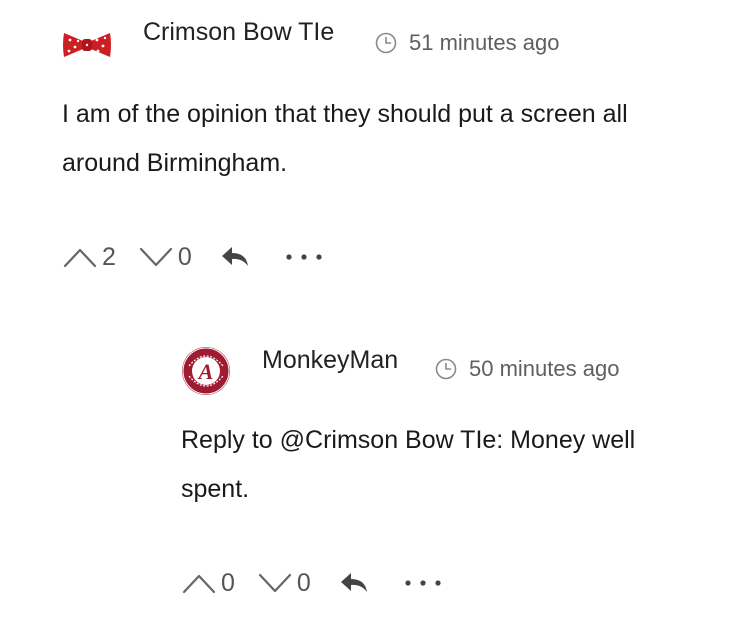 Image resolution: width=750 pixels, height=632 pixels. What do you see at coordinates (228, 582) in the screenshot?
I see `upvote-count: 0` at bounding box center [228, 582].